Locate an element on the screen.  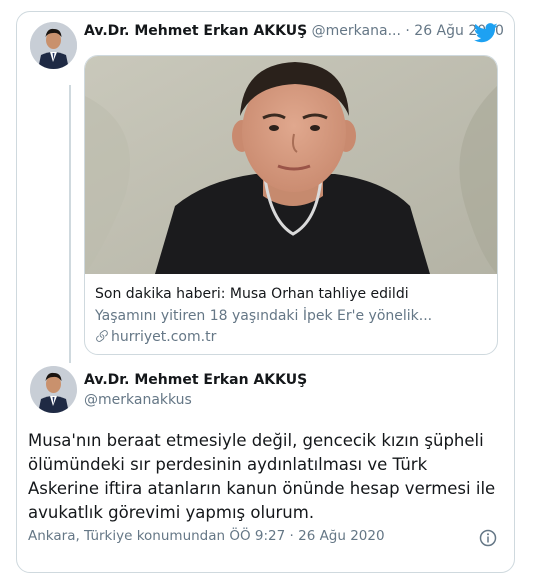
thread-connector-line is located at coordinates (70, 224).